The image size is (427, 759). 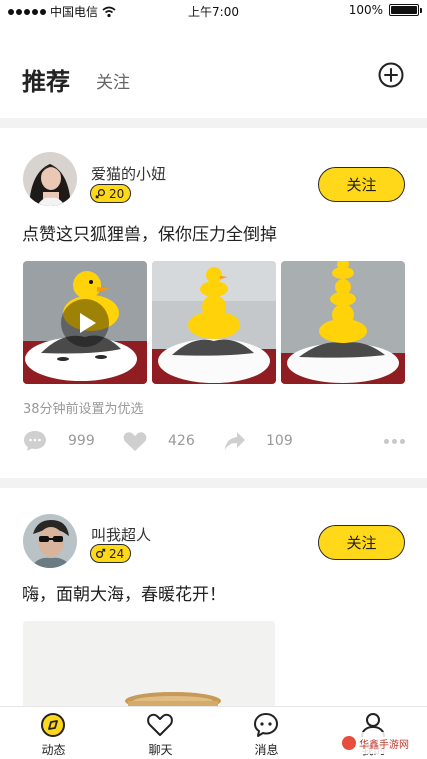 I want to click on feed-icon, so click(x=53, y=725).